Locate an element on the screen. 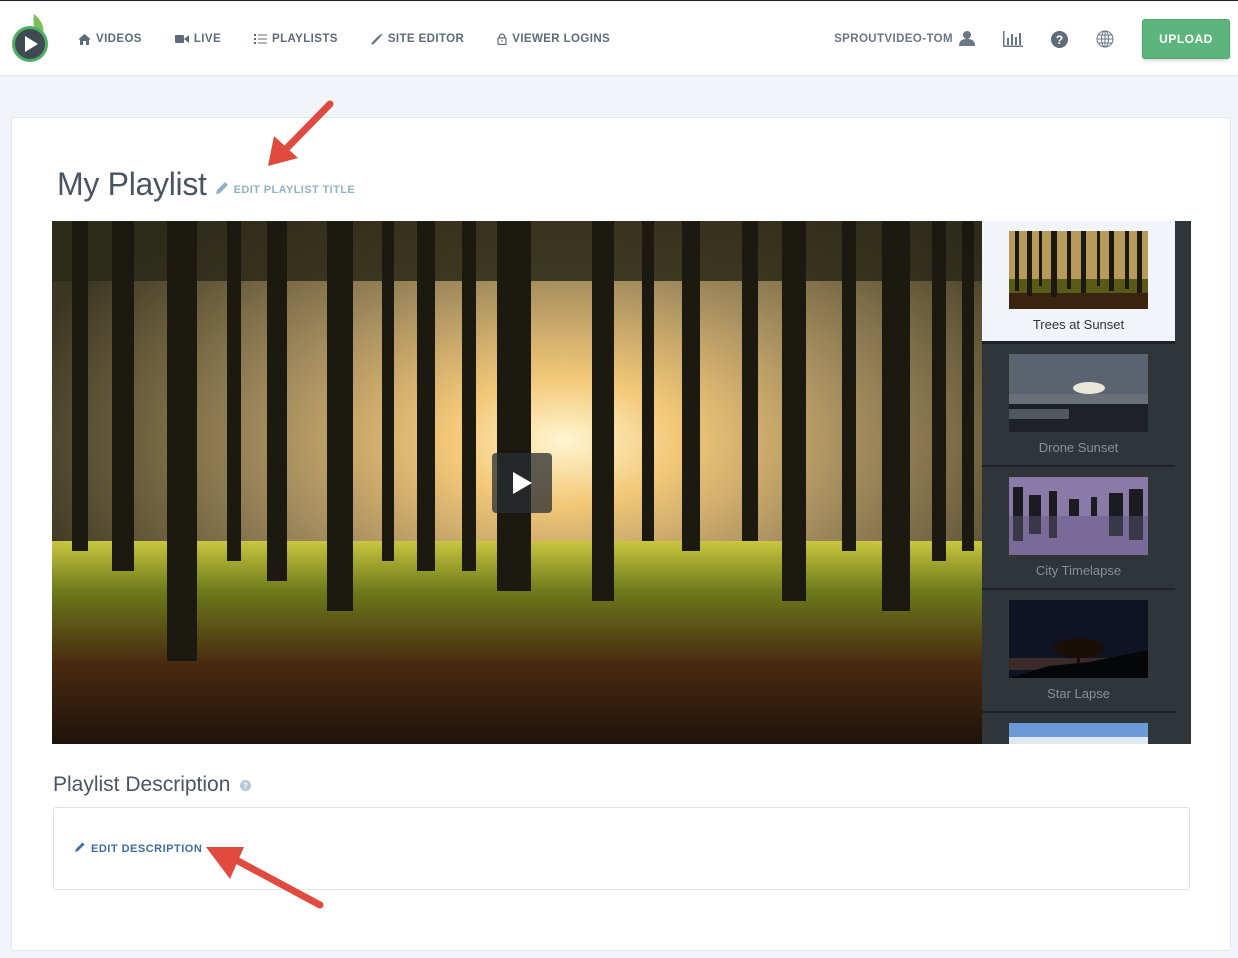 The width and height of the screenshot is (1238, 958). playlist-item: Drone Sunset is located at coordinates (1078, 405).